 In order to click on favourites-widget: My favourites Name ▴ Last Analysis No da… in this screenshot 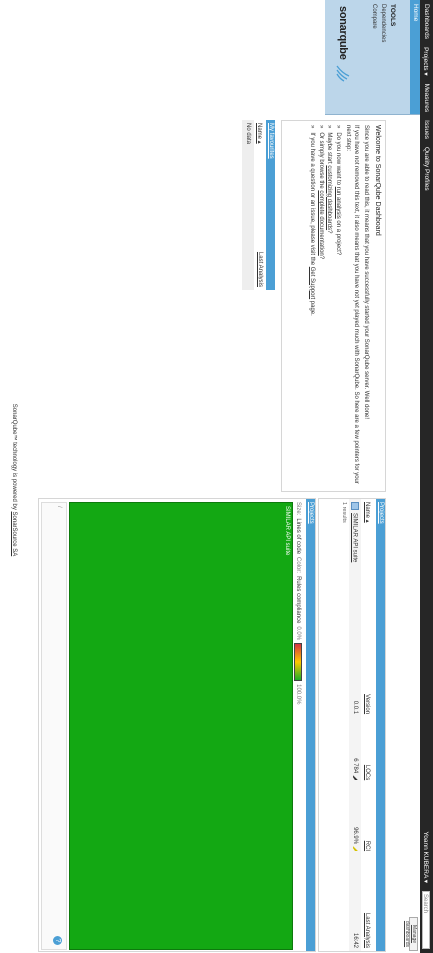, I will do `click(237, 205)`.